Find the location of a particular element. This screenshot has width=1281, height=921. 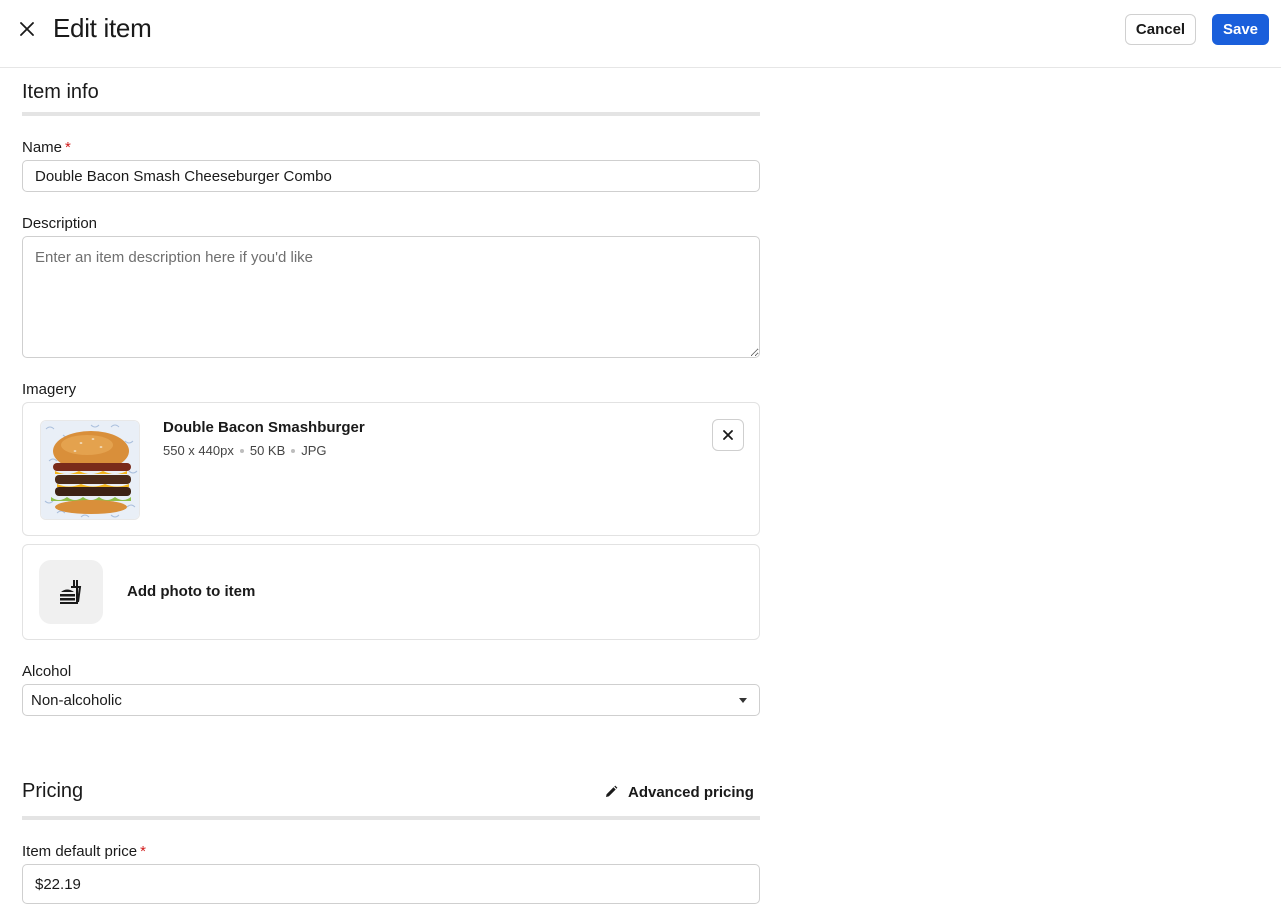

default-price-label: Item default price * is located at coordinates (84, 851).